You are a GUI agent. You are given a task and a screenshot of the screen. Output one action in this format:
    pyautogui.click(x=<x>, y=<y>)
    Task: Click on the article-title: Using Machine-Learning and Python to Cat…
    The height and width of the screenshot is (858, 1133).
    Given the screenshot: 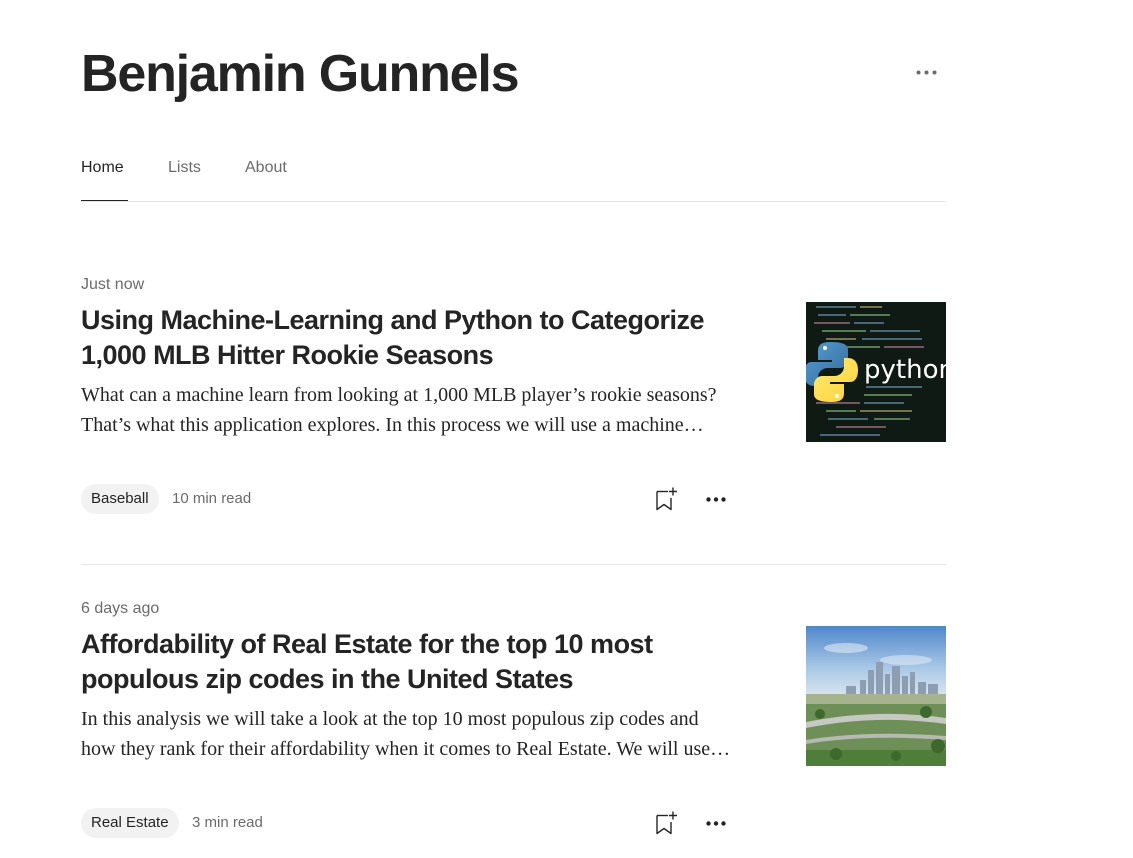 What is the action you would take?
    pyautogui.click(x=411, y=338)
    